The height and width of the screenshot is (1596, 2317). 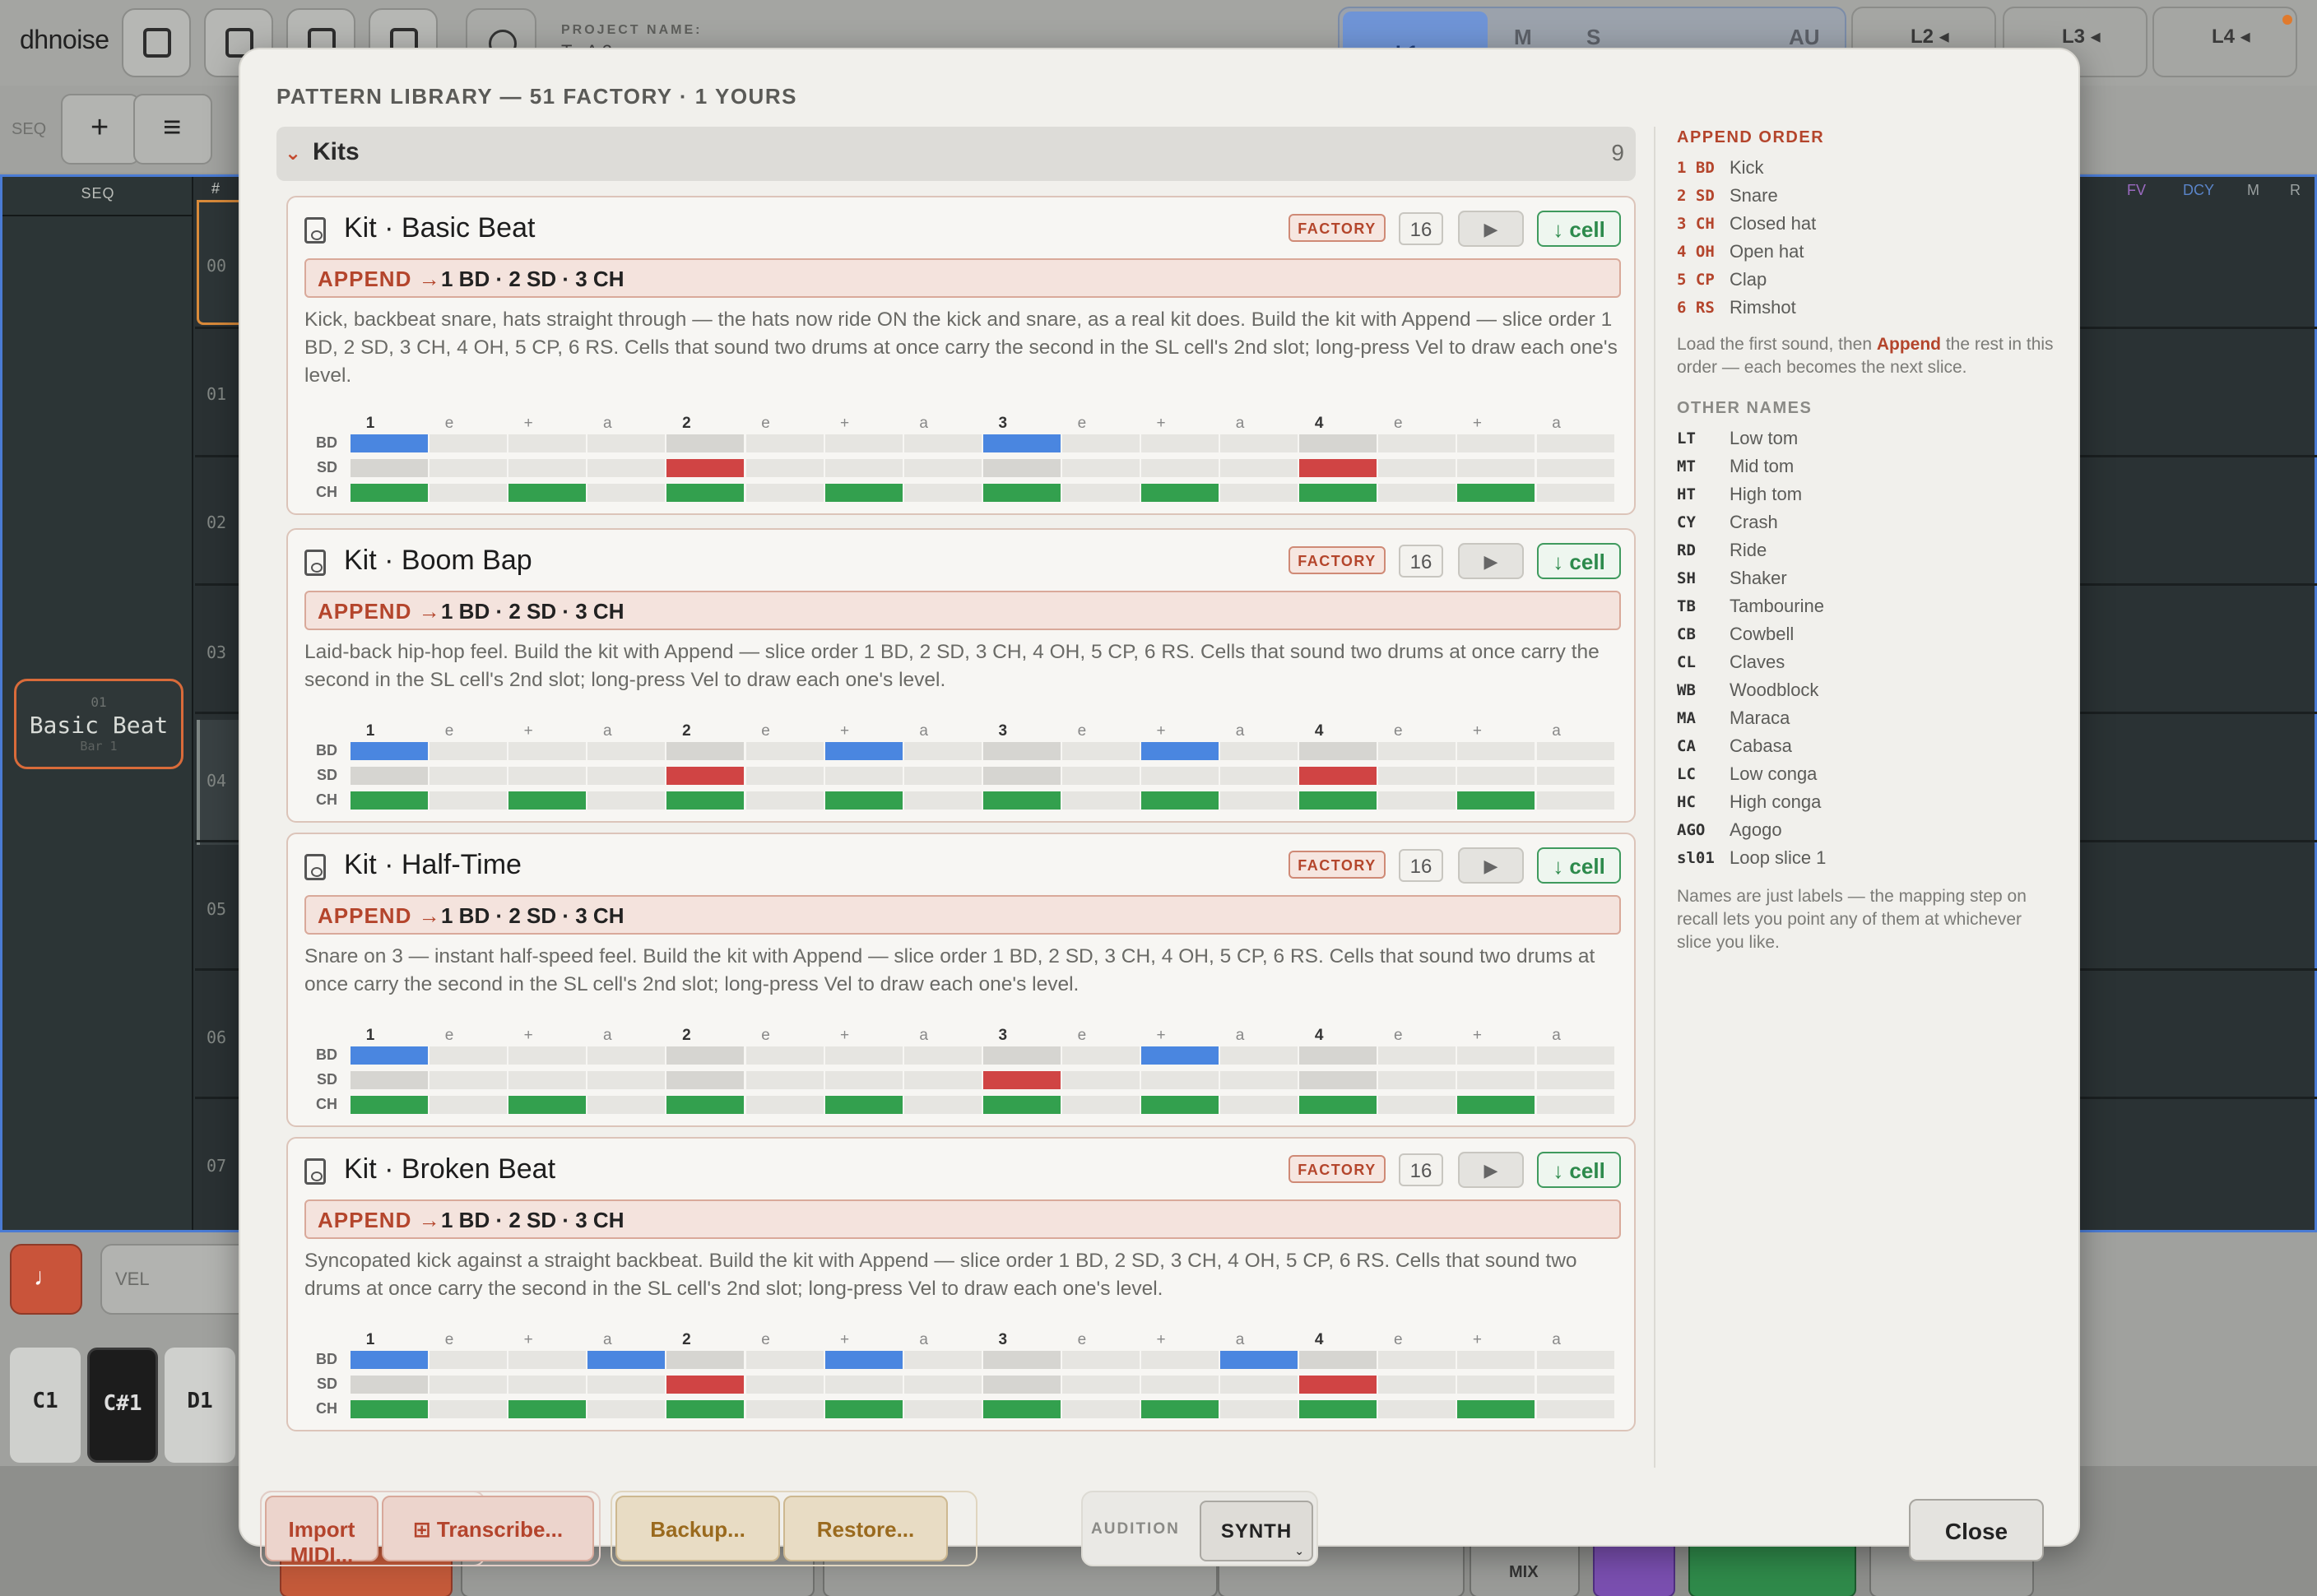 What do you see at coordinates (1976, 1530) in the screenshot?
I see `close-button: Close` at bounding box center [1976, 1530].